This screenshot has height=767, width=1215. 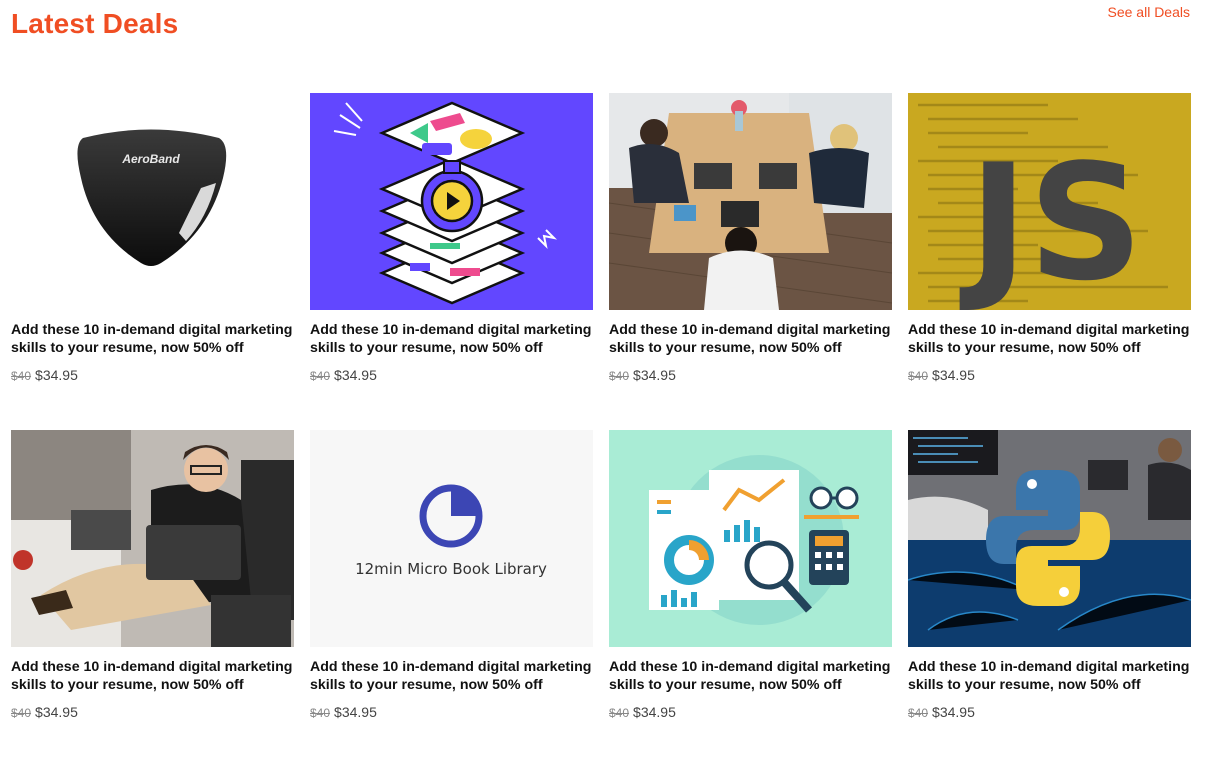 I want to click on deal-image-video-layers, so click(x=451, y=201).